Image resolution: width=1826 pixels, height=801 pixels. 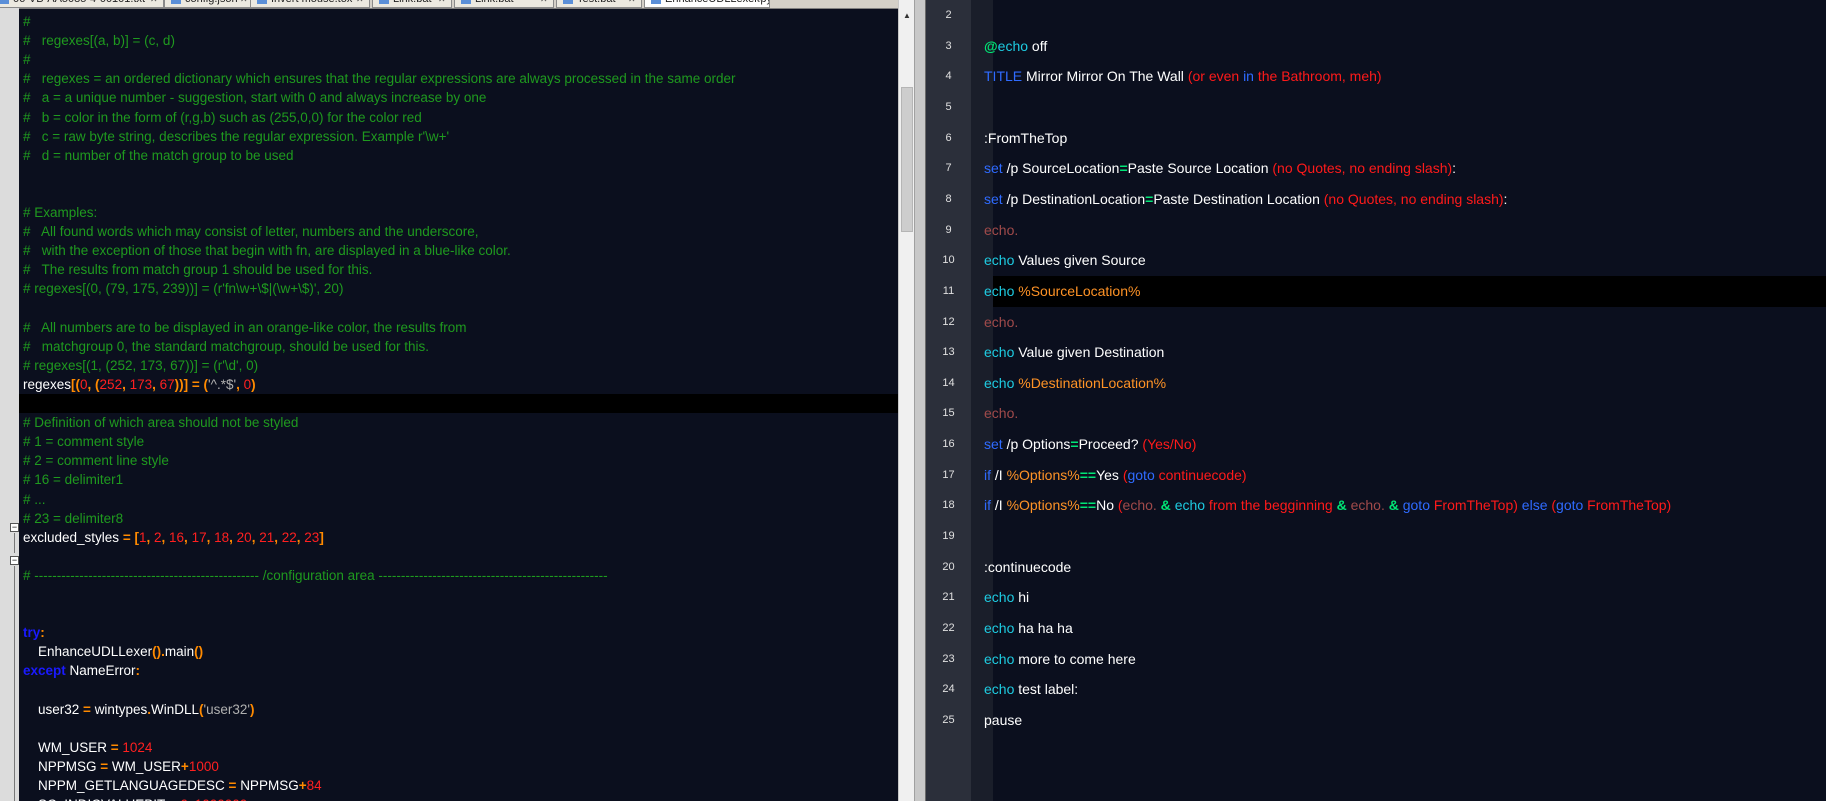 What do you see at coordinates (47, 384) in the screenshot?
I see `code-token: regexes` at bounding box center [47, 384].